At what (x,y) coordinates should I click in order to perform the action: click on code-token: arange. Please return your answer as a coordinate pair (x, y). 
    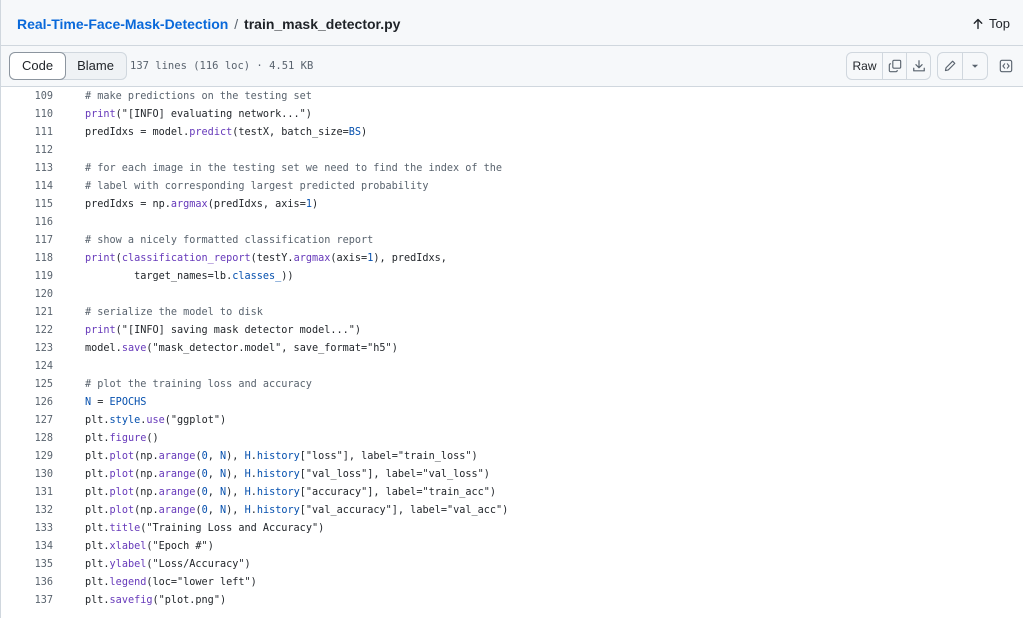
    Looking at the image, I should click on (177, 474).